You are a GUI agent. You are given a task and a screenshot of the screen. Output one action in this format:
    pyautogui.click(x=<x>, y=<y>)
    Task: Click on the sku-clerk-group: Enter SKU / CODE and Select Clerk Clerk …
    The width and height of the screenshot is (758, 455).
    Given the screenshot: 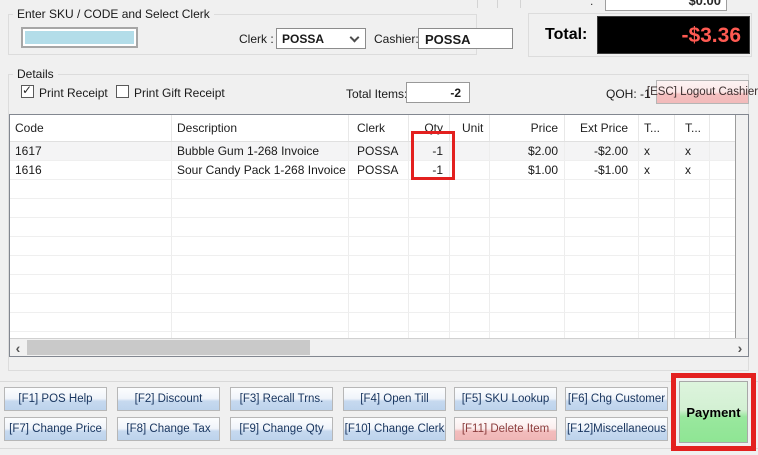 What is the action you would take?
    pyautogui.click(x=260, y=31)
    